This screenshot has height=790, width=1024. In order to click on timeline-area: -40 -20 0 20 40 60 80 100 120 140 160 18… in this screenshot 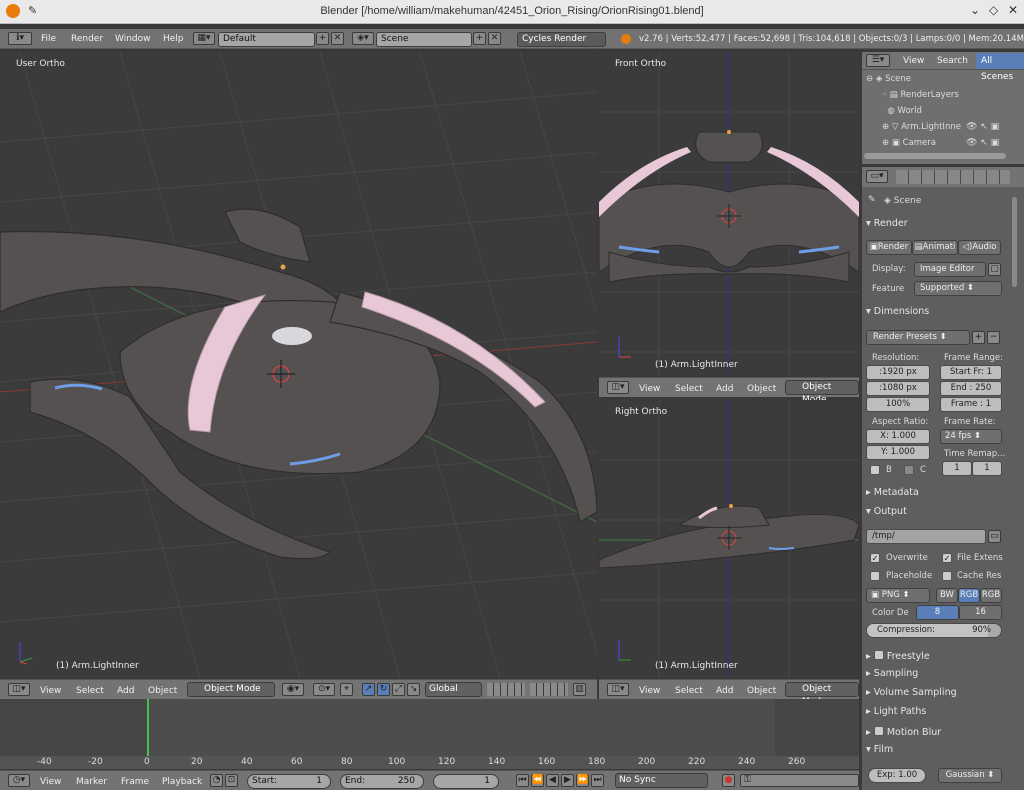, I will do `click(429, 734)`.